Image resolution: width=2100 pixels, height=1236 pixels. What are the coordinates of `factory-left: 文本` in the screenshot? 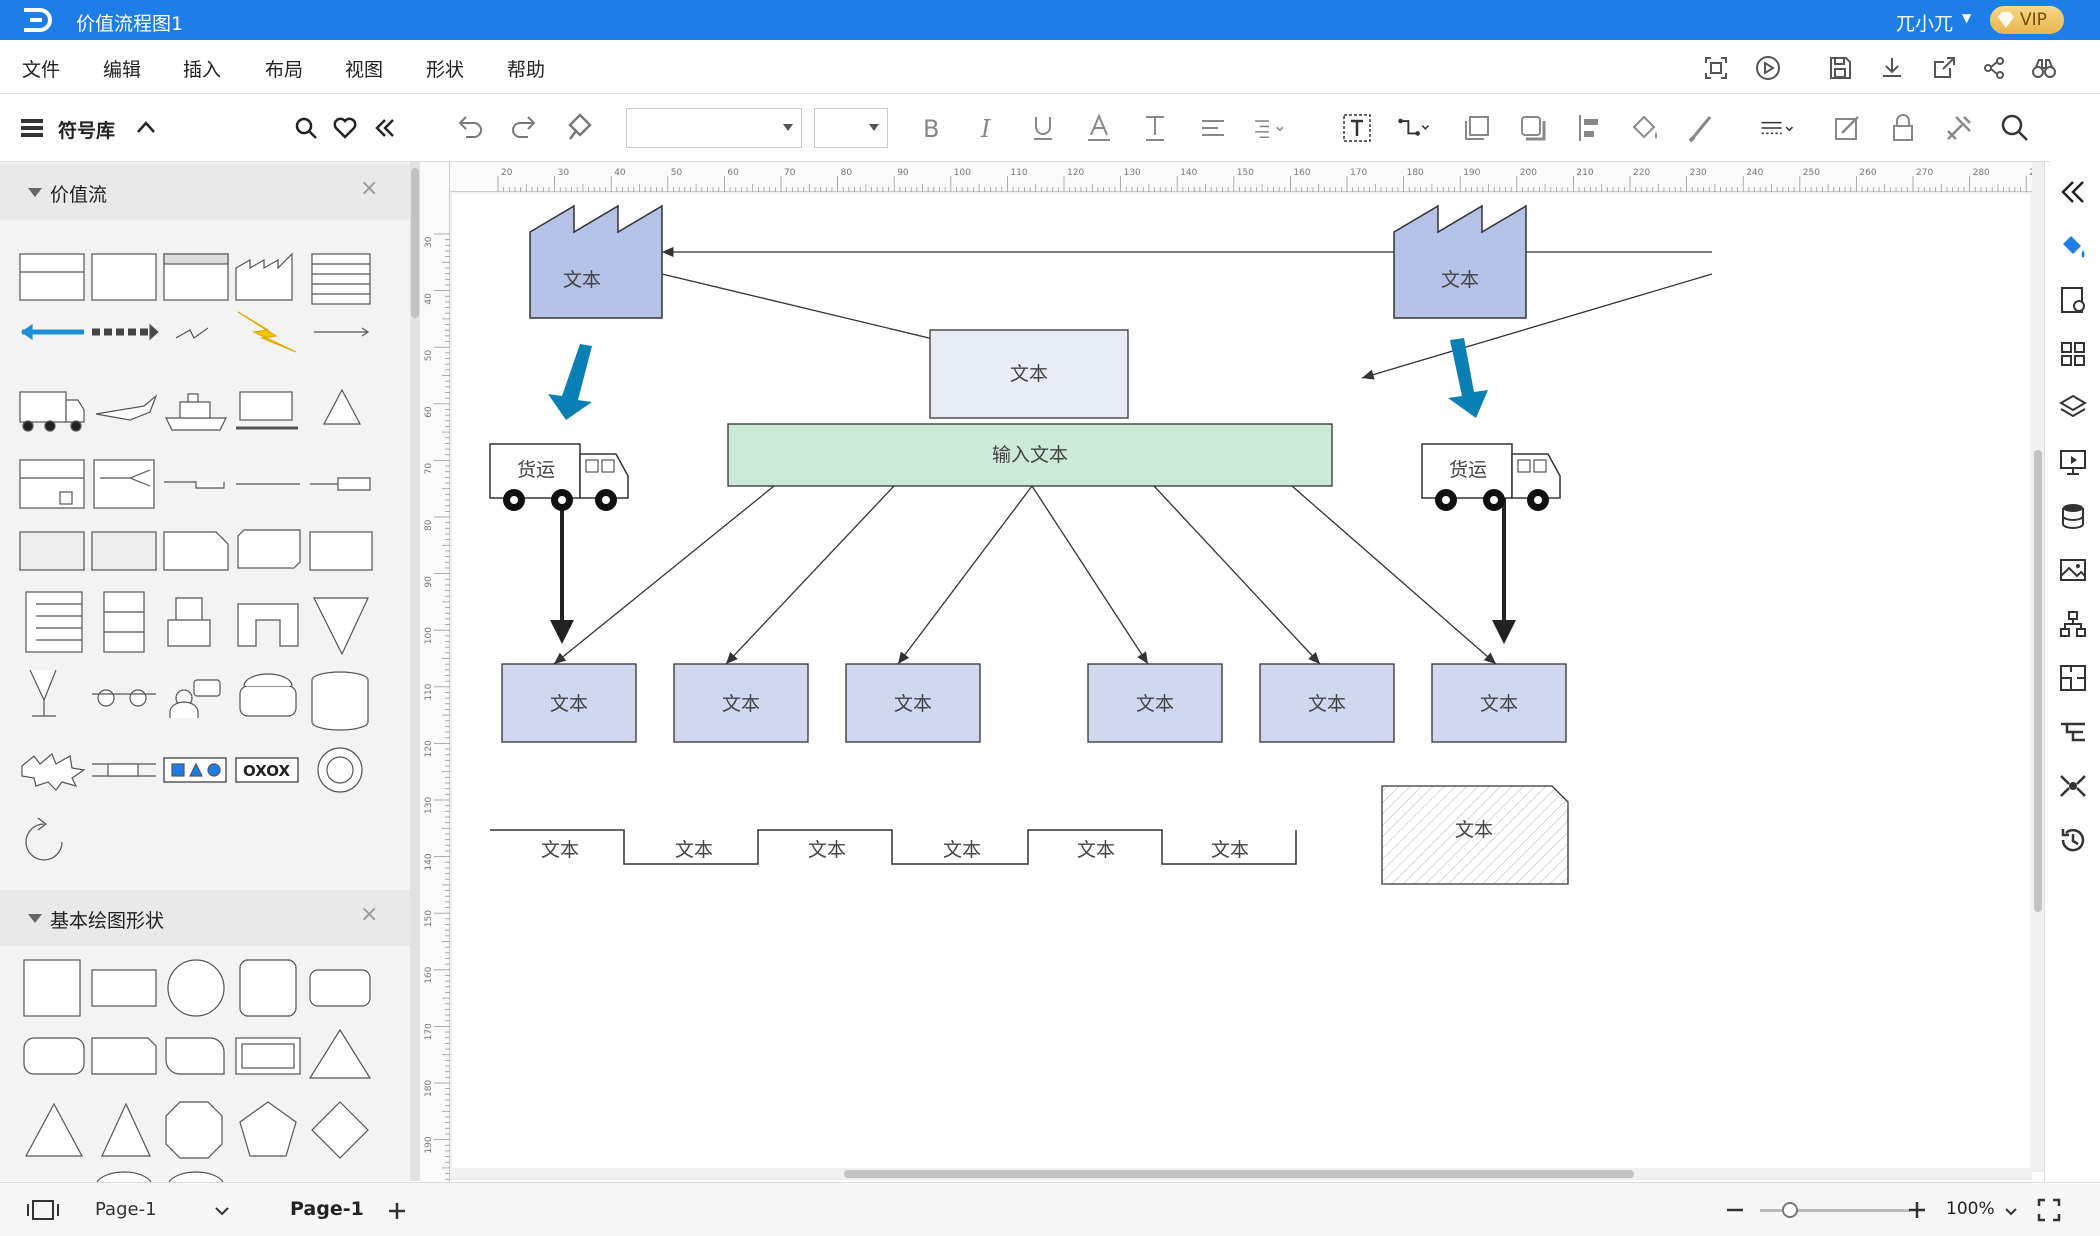 It's located at (596, 261).